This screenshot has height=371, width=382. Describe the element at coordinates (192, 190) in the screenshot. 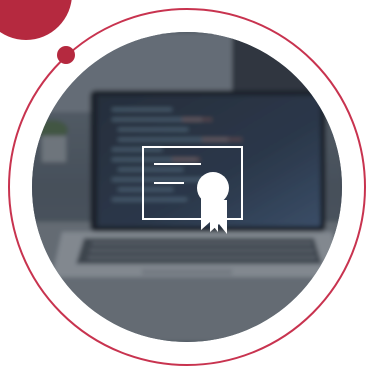

I see `certificate-icon` at that location.